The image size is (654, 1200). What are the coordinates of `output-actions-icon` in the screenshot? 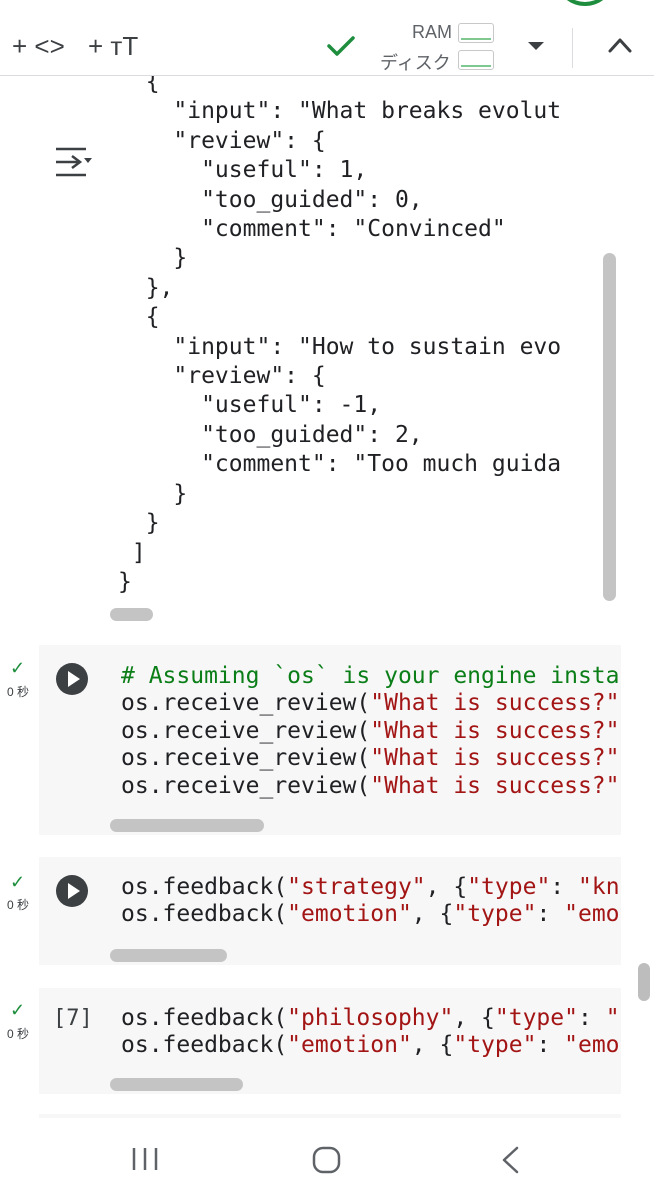 It's located at (74, 162).